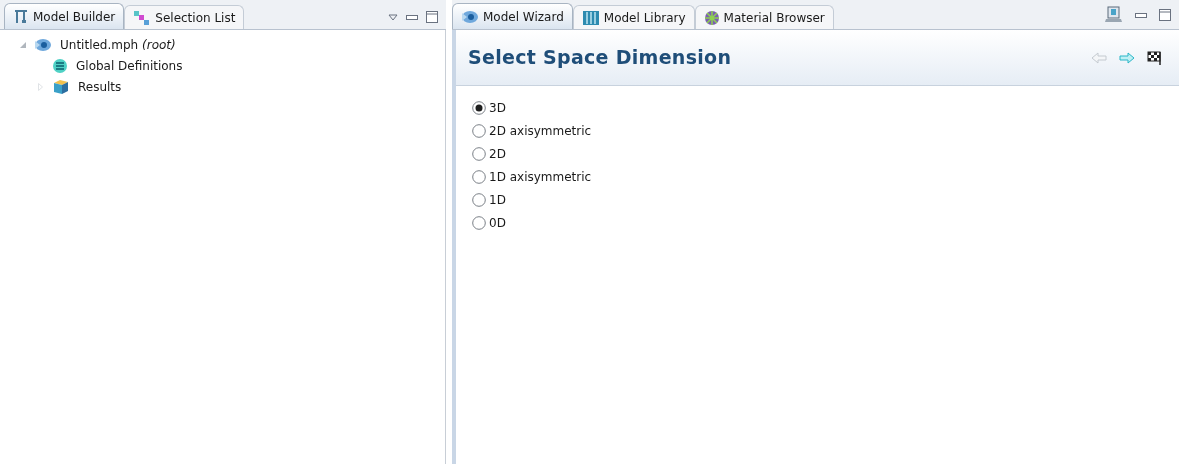 Image resolution: width=1179 pixels, height=464 pixels. Describe the element at coordinates (21, 16) in the screenshot. I see `tree-structure-icon` at that location.